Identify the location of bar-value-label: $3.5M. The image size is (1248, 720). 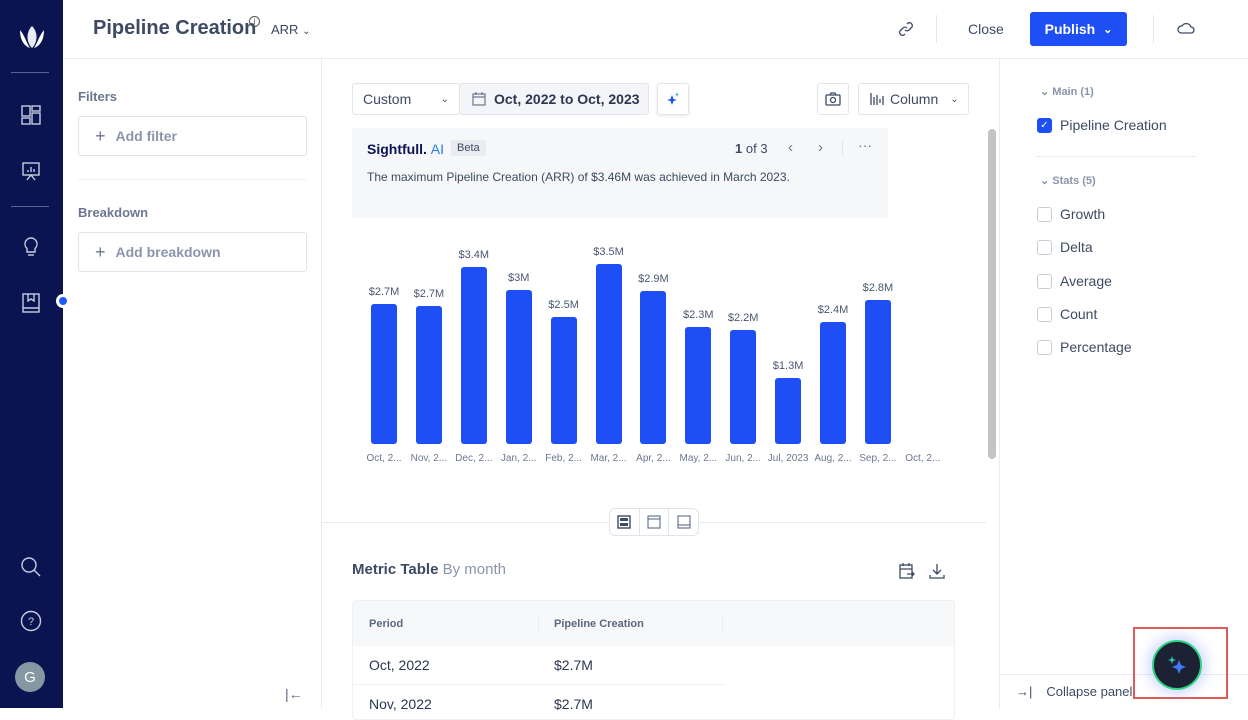
(608, 252).